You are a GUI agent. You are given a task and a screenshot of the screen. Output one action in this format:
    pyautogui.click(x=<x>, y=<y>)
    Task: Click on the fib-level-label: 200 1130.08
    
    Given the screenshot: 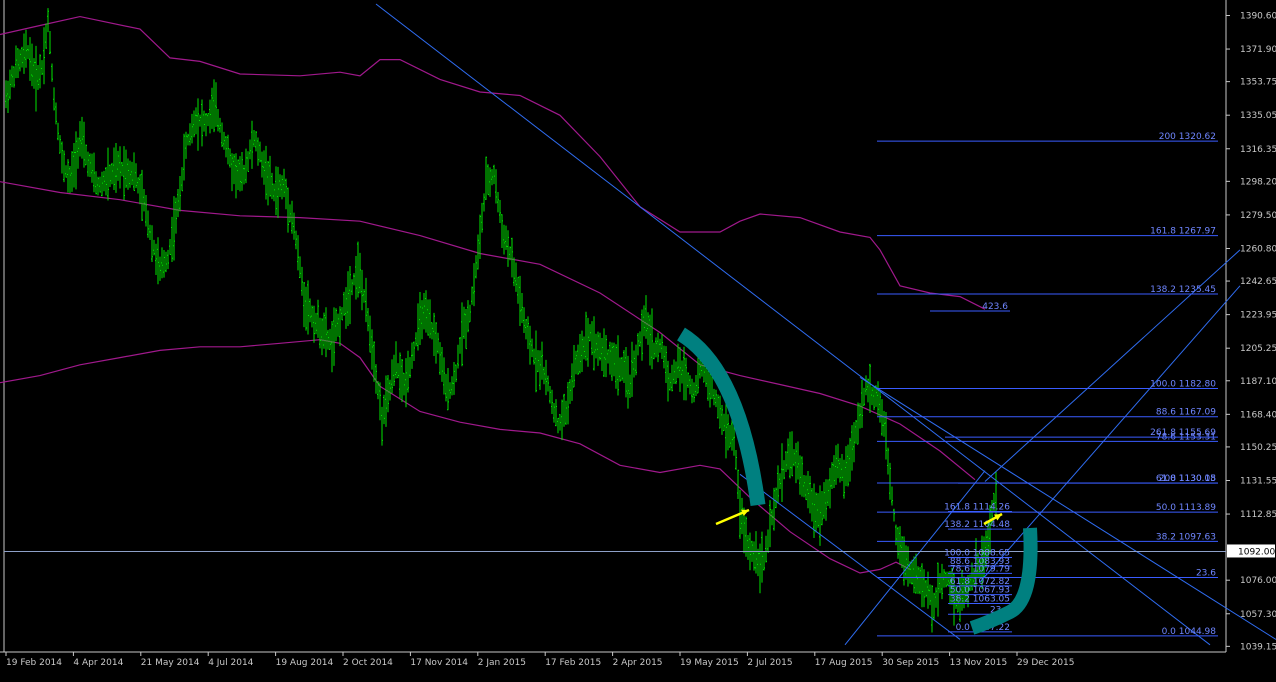 What is the action you would take?
    pyautogui.click(x=1188, y=479)
    